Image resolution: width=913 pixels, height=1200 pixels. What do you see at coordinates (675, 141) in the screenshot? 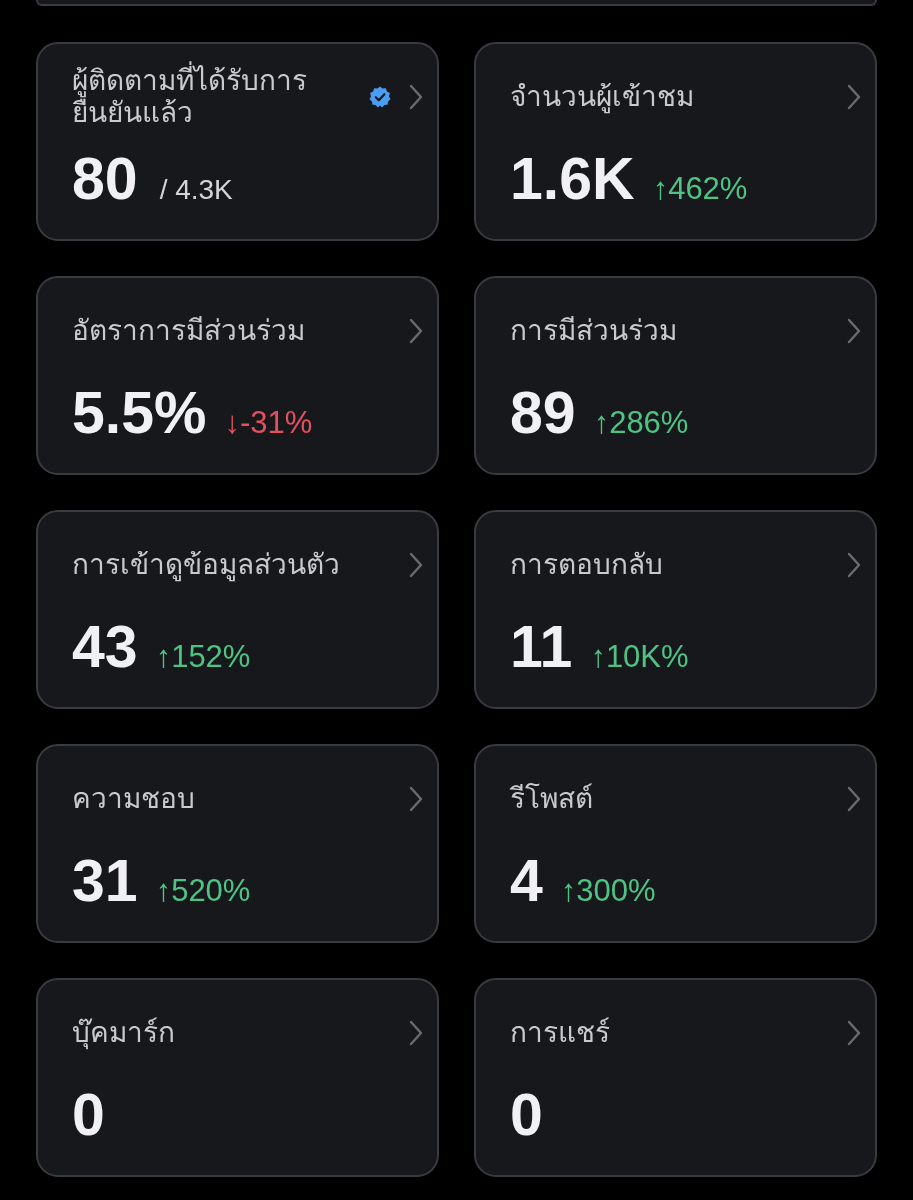
I see `stat-card: จำนวนผู้เข้าชม 1.6K ↑462%` at bounding box center [675, 141].